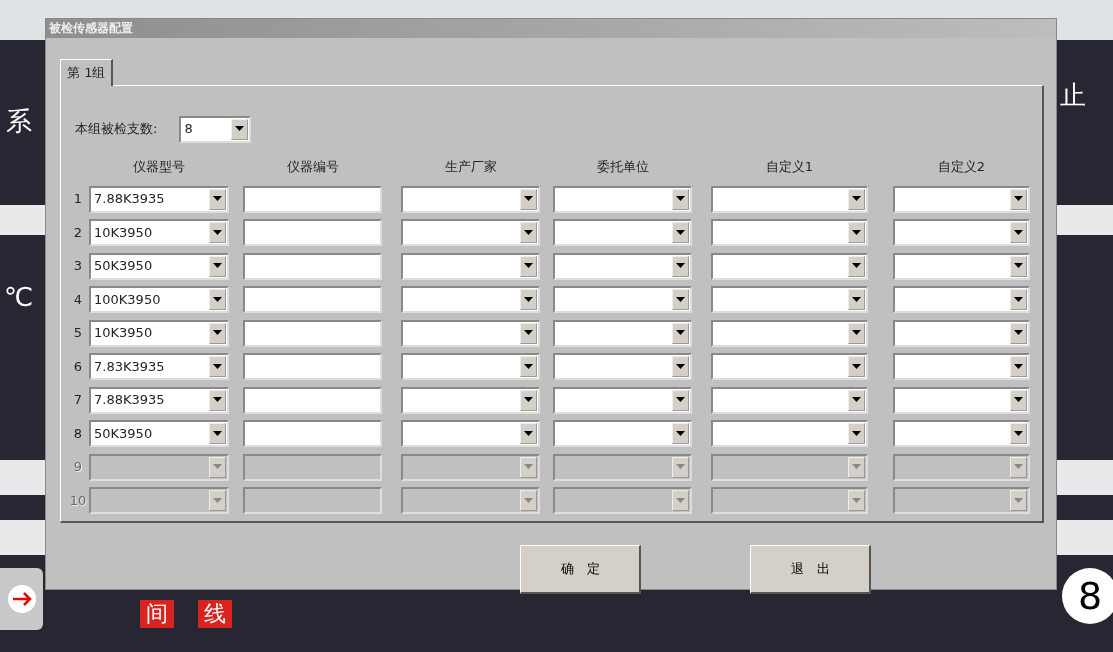 Image resolution: width=1113 pixels, height=652 pixels. I want to click on column-header: 仪器编号, so click(312, 166).